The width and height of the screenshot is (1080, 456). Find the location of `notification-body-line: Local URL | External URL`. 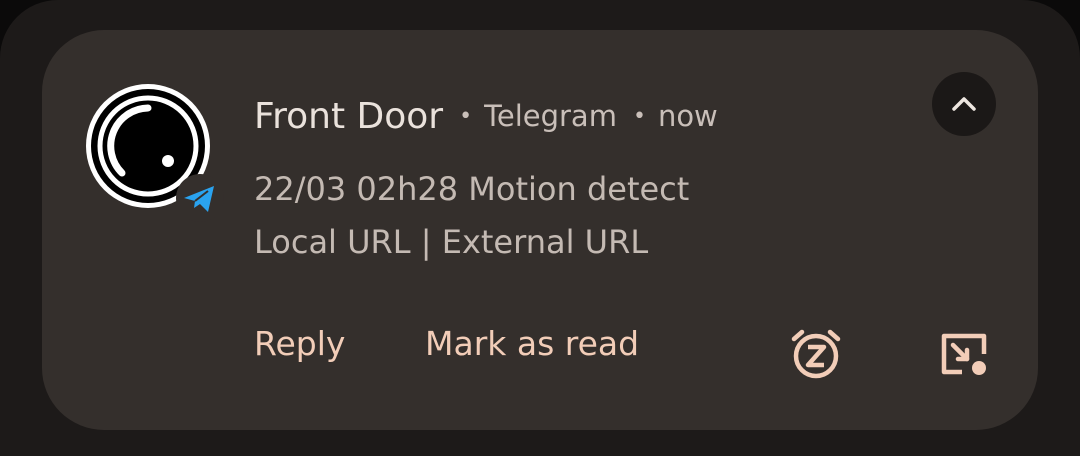

notification-body-line: Local URL | External URL is located at coordinates (451, 242).